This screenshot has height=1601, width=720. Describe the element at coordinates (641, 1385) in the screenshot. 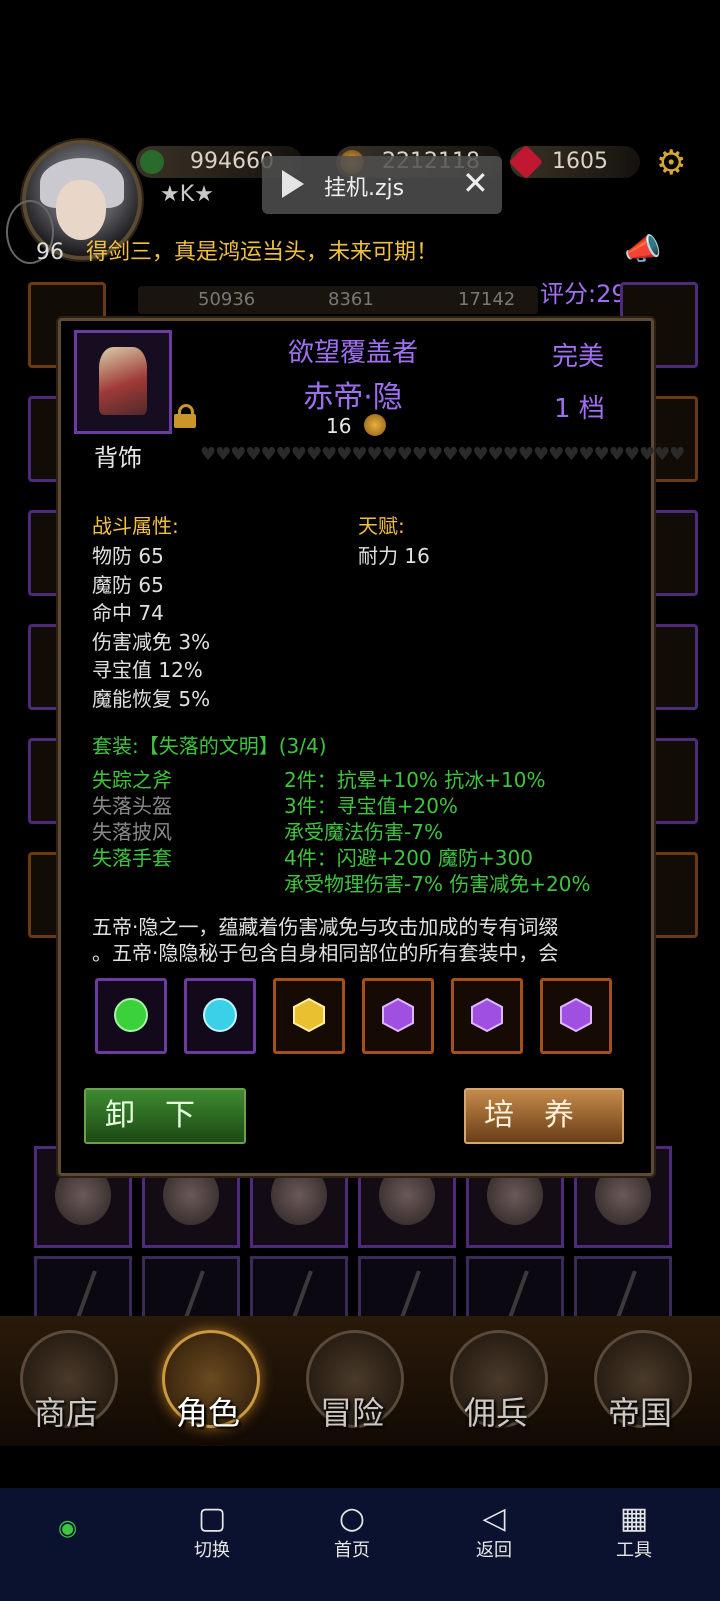

I see `nav-empire: 帝国` at that location.